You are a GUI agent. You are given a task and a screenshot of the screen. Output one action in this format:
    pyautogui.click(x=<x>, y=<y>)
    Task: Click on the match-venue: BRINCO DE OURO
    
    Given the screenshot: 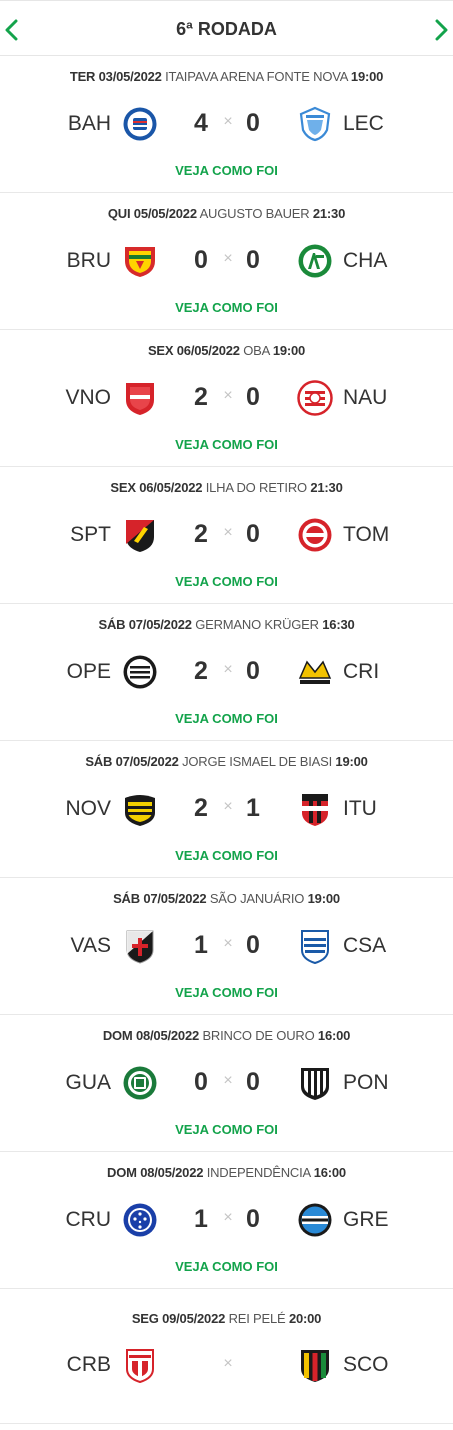 What is the action you would take?
    pyautogui.click(x=258, y=1035)
    